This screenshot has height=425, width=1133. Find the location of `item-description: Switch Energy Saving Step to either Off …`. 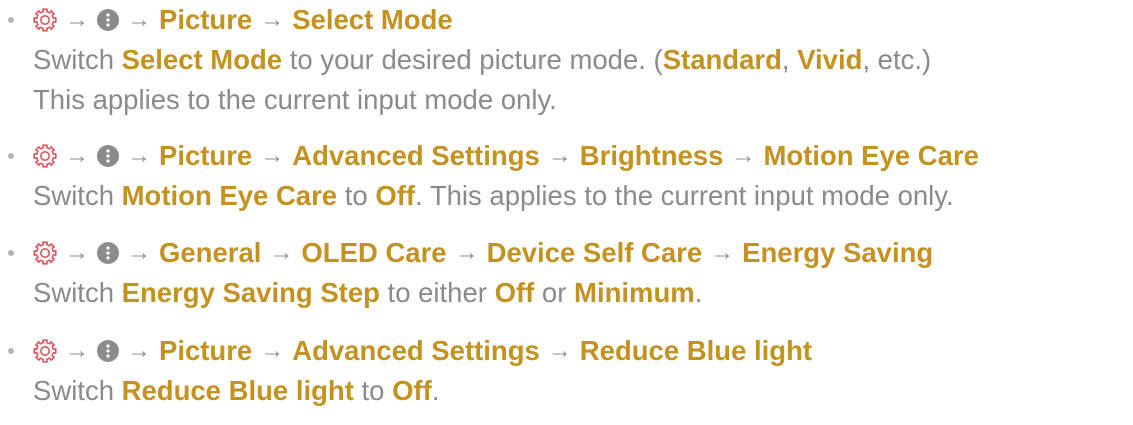

item-description: Switch Energy Saving Step to either Off … is located at coordinates (483, 293).